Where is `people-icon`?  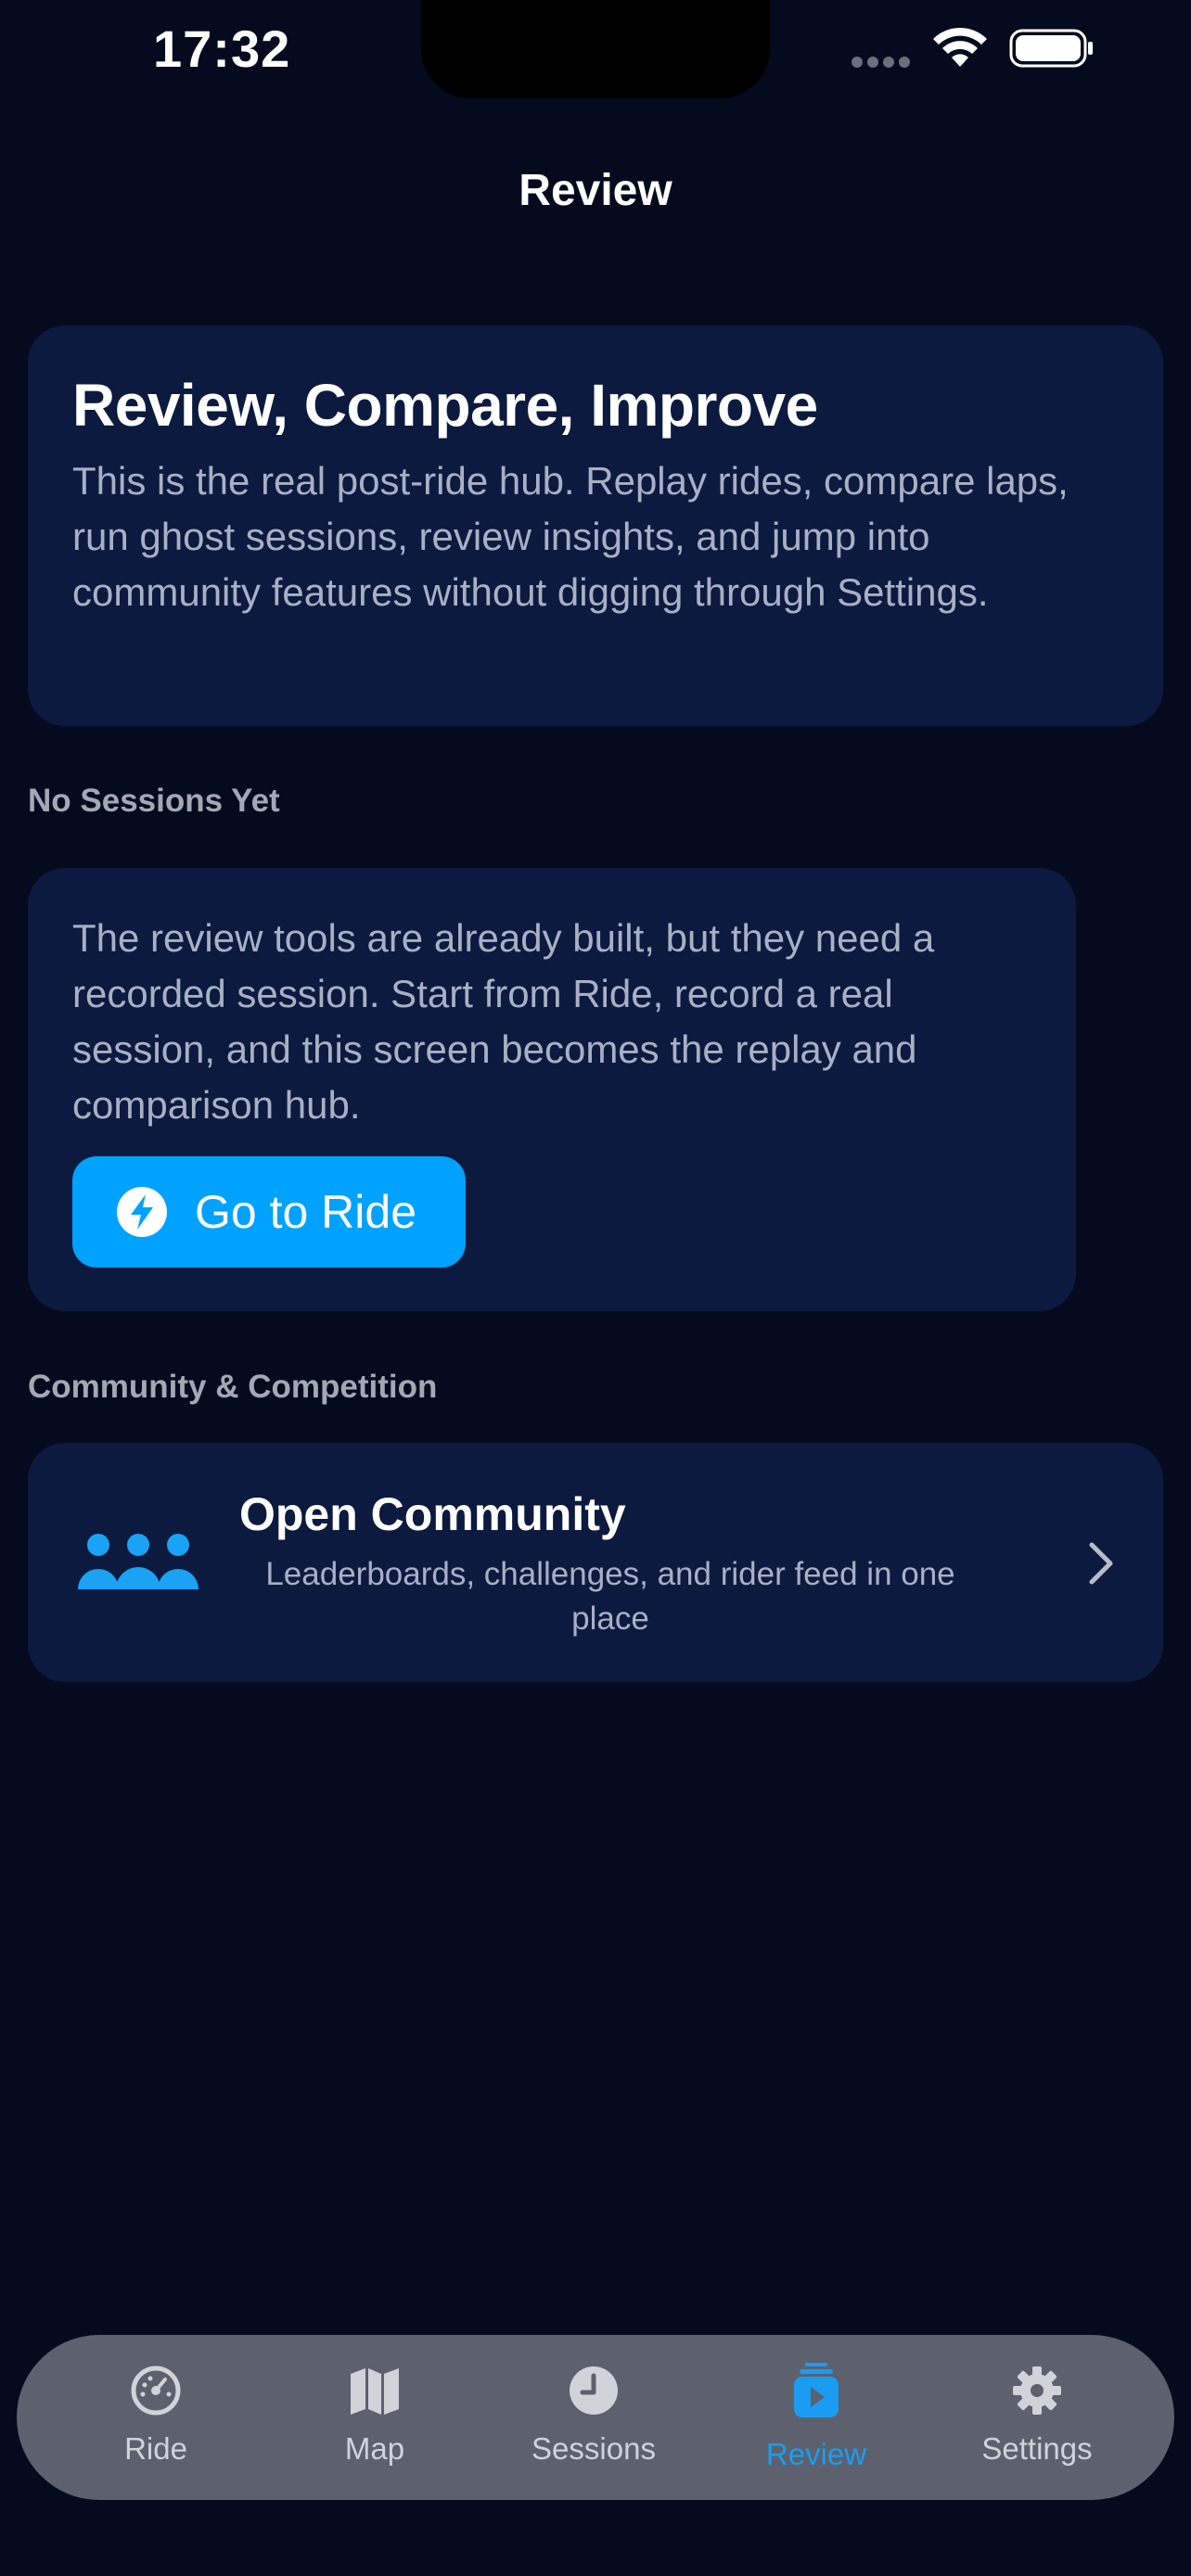
people-icon is located at coordinates (138, 1561).